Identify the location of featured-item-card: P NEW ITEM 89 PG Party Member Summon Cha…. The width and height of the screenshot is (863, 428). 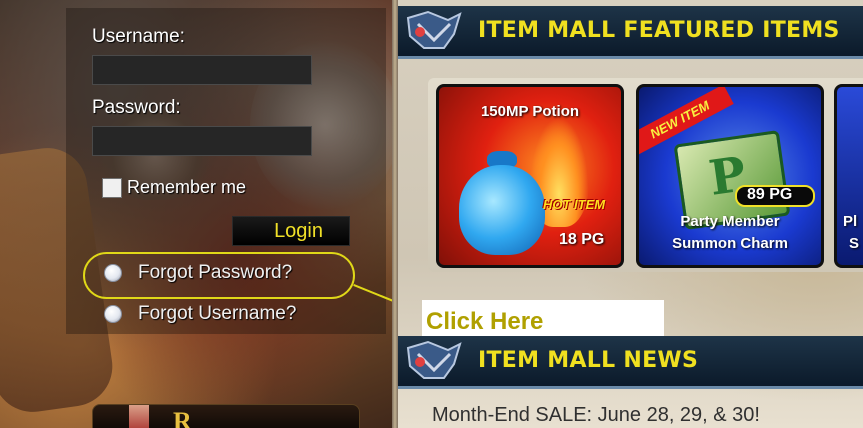
(730, 176).